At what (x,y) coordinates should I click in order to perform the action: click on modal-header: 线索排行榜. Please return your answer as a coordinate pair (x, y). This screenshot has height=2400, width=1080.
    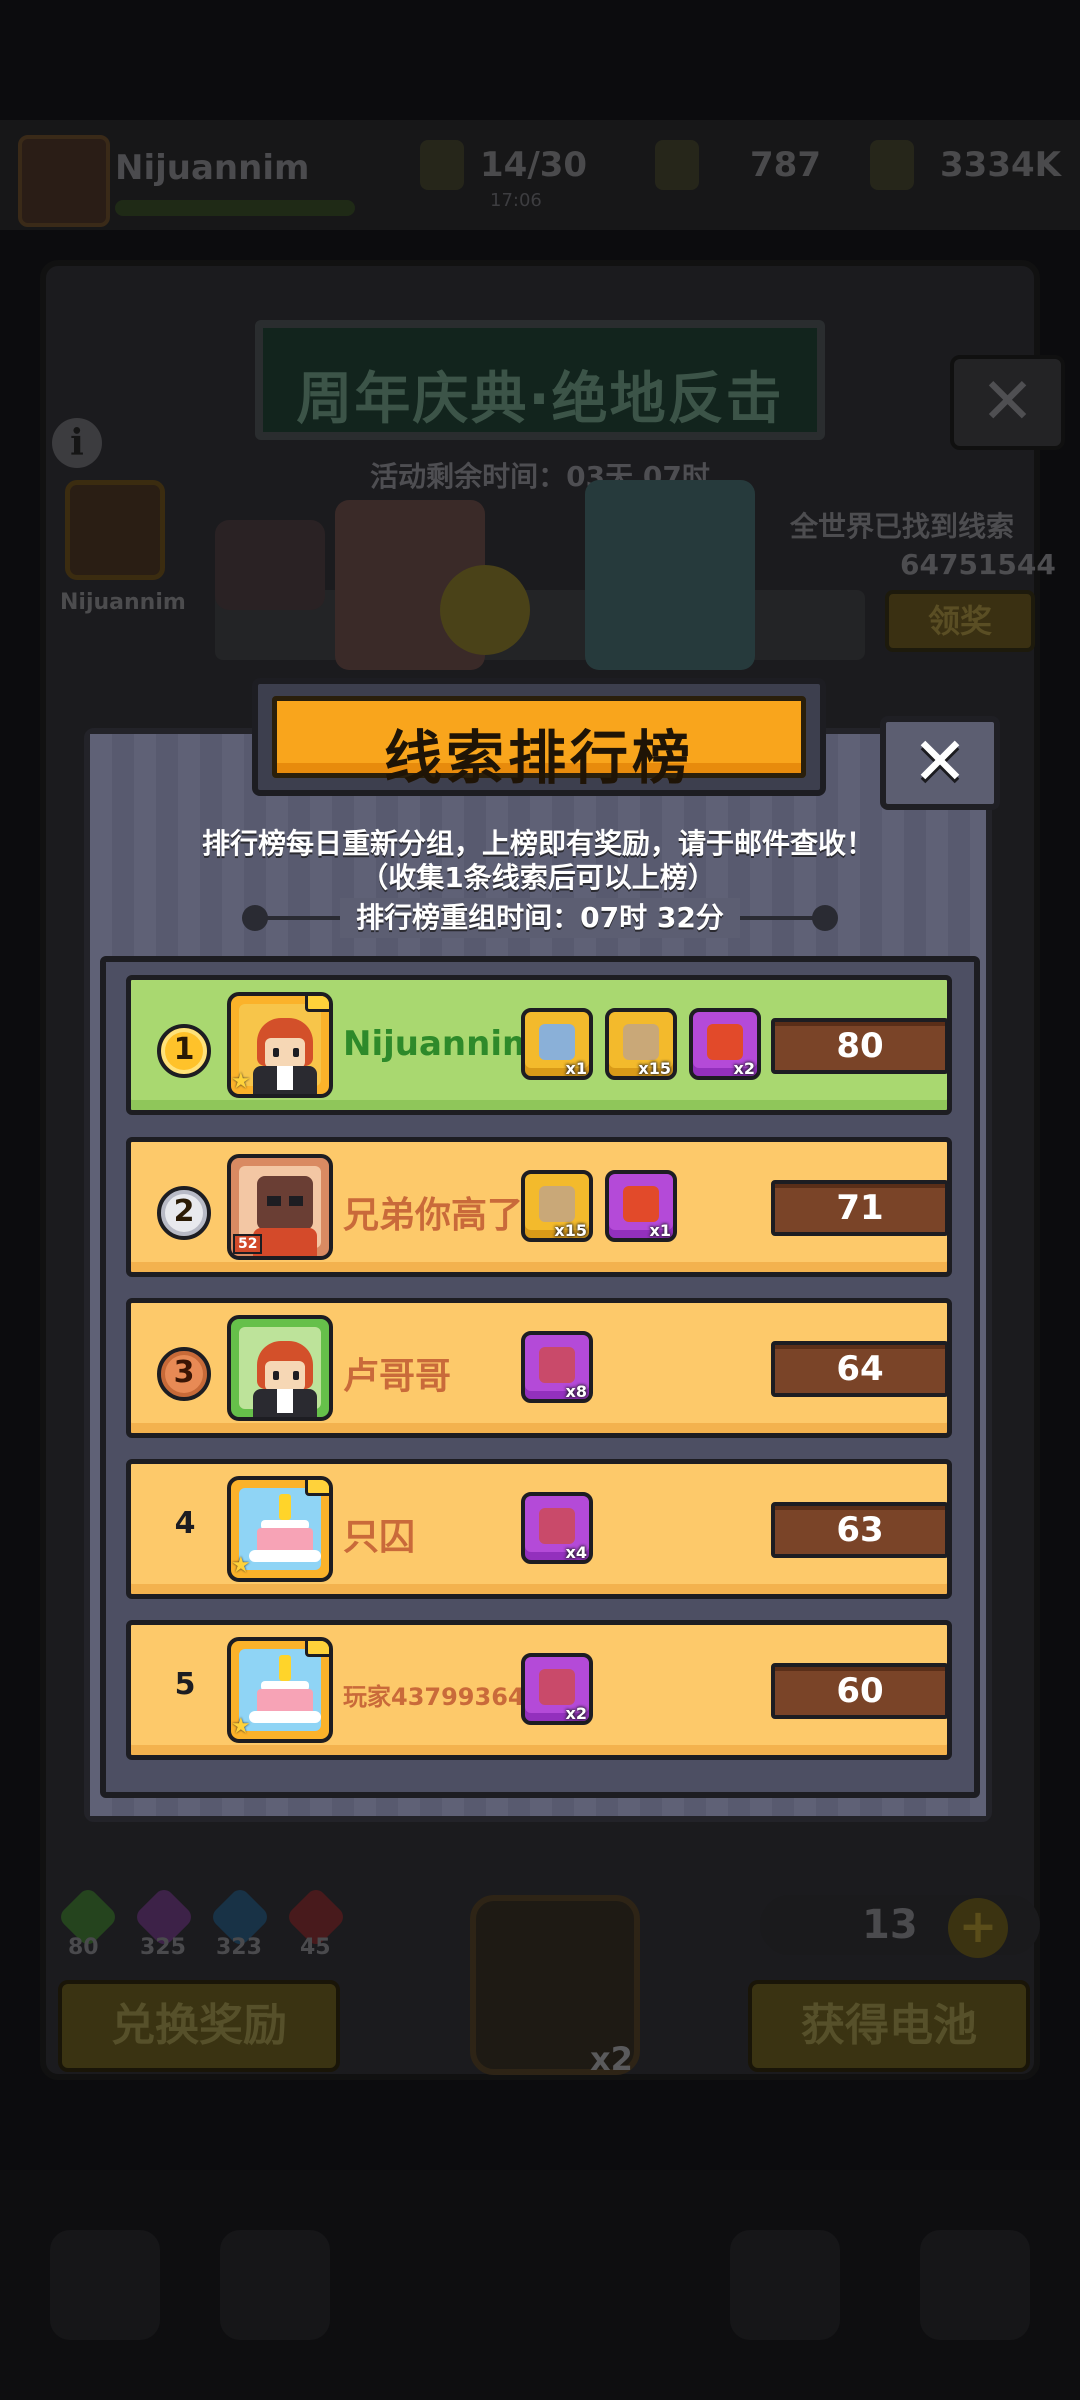
    Looking at the image, I should click on (539, 737).